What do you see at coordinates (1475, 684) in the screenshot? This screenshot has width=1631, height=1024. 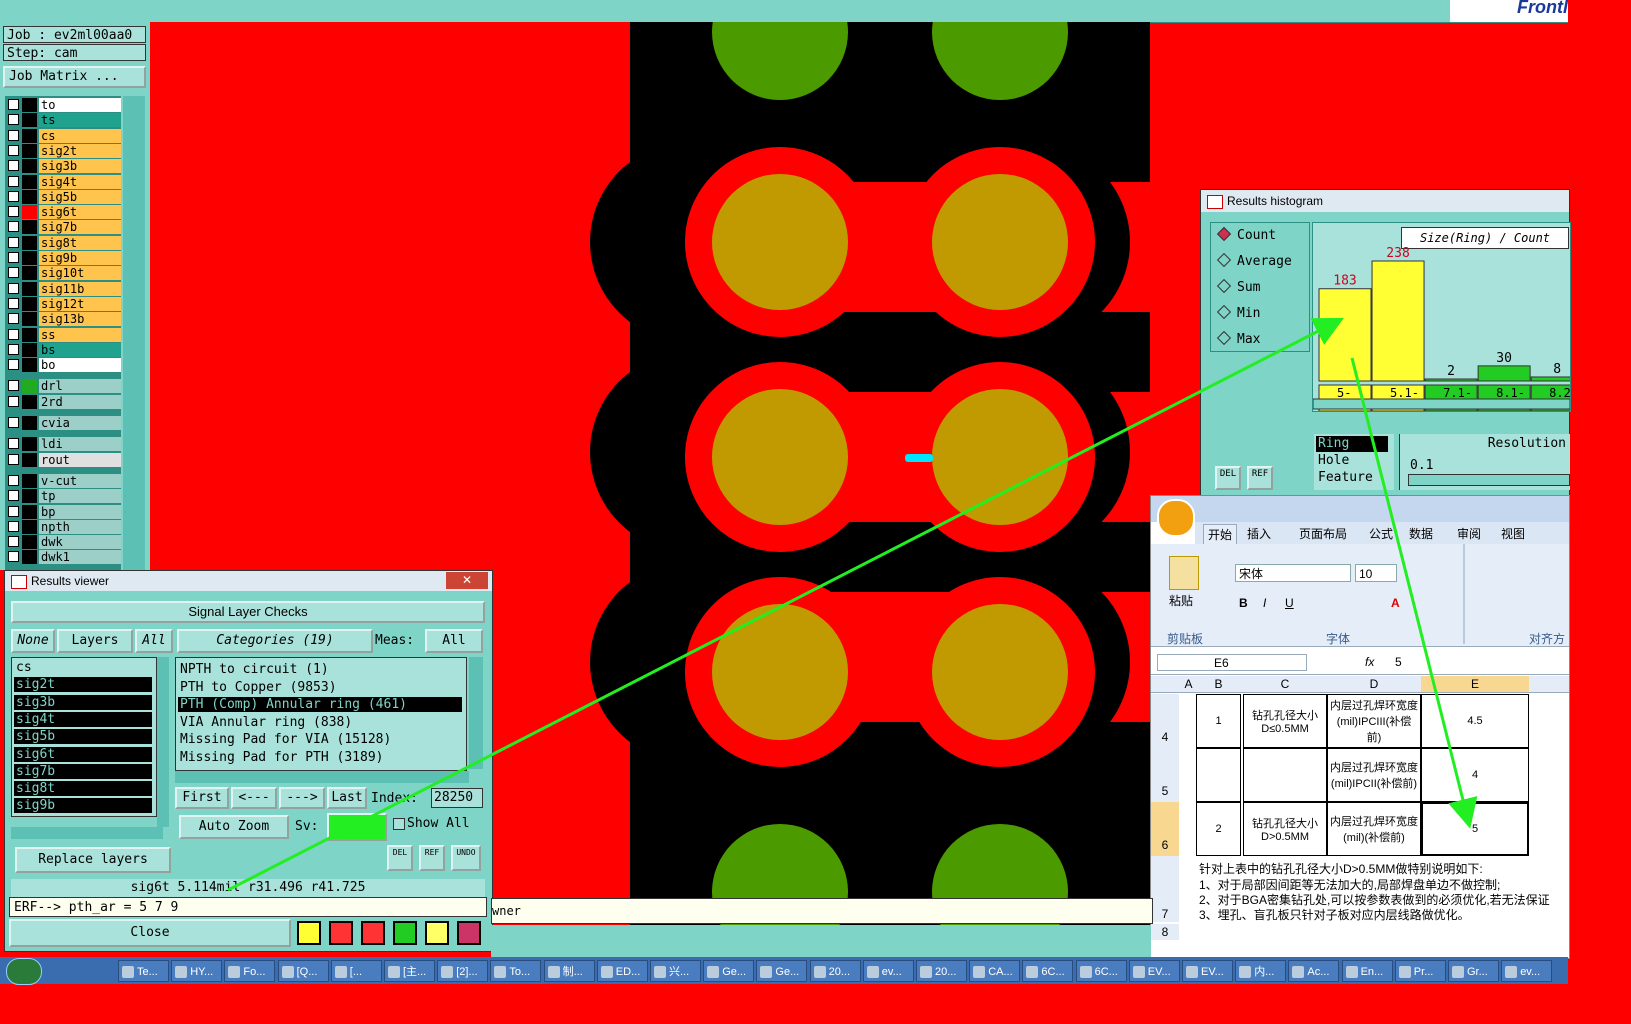 I see `column-header: E` at bounding box center [1475, 684].